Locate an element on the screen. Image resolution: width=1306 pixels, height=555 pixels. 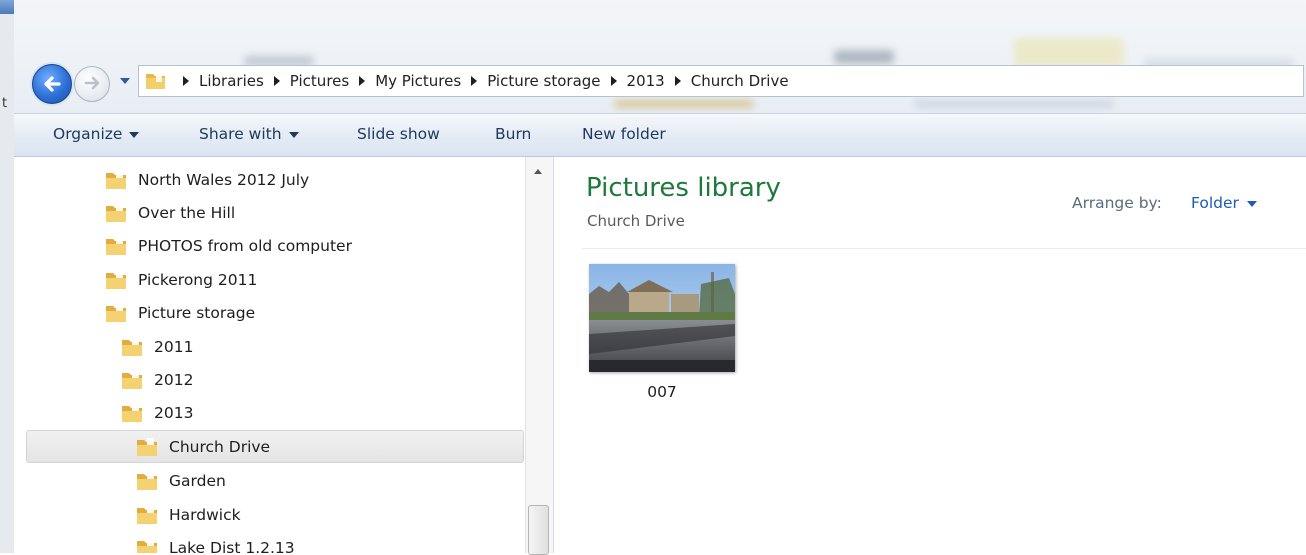
nav-item-over-the-hill: Over the Hill is located at coordinates (169, 212).